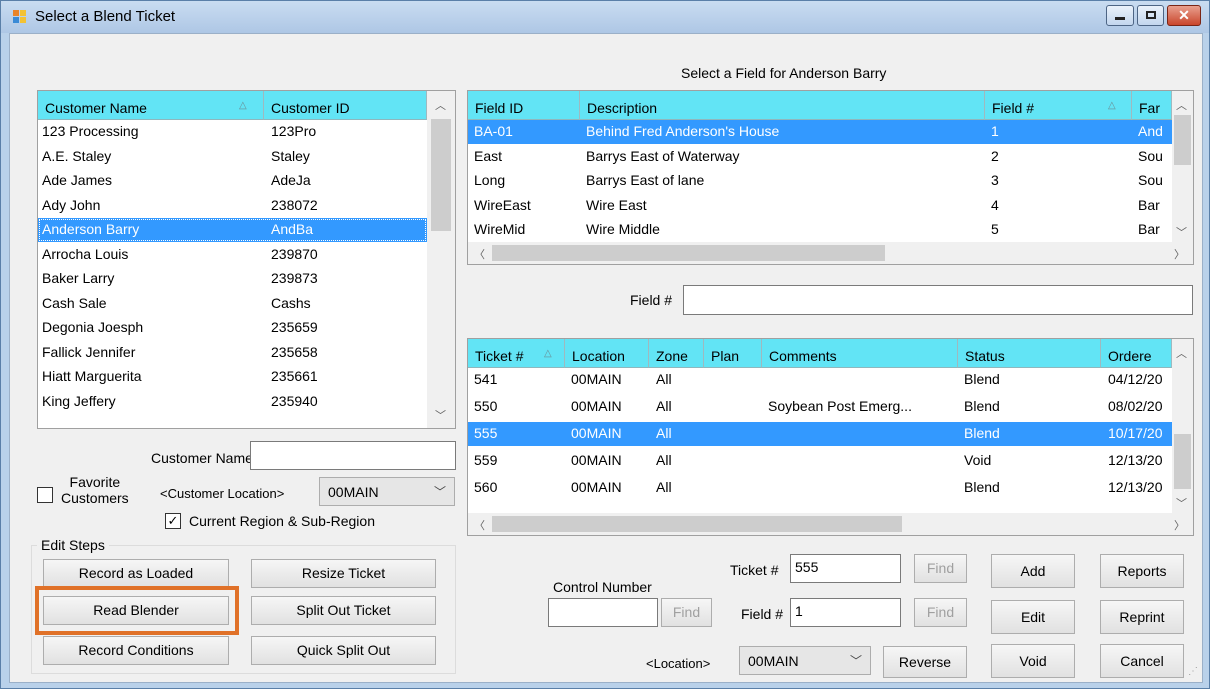 This screenshot has height=689, width=1210. I want to click on close-button: ✕, so click(1184, 15).